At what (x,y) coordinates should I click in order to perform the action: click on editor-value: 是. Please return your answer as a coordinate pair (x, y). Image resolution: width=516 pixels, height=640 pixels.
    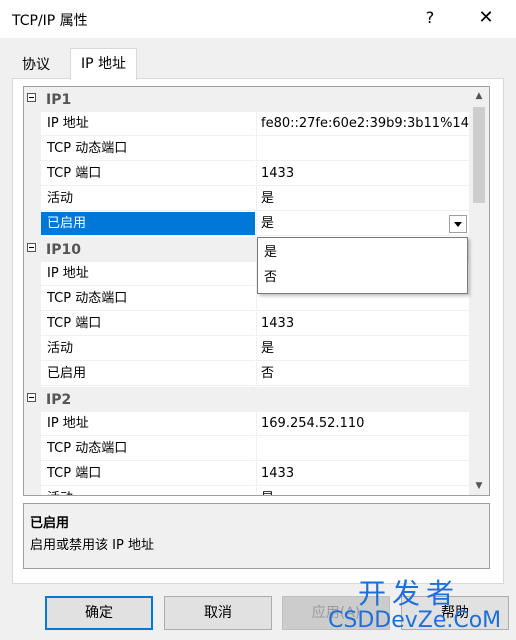
    Looking at the image, I should click on (268, 223).